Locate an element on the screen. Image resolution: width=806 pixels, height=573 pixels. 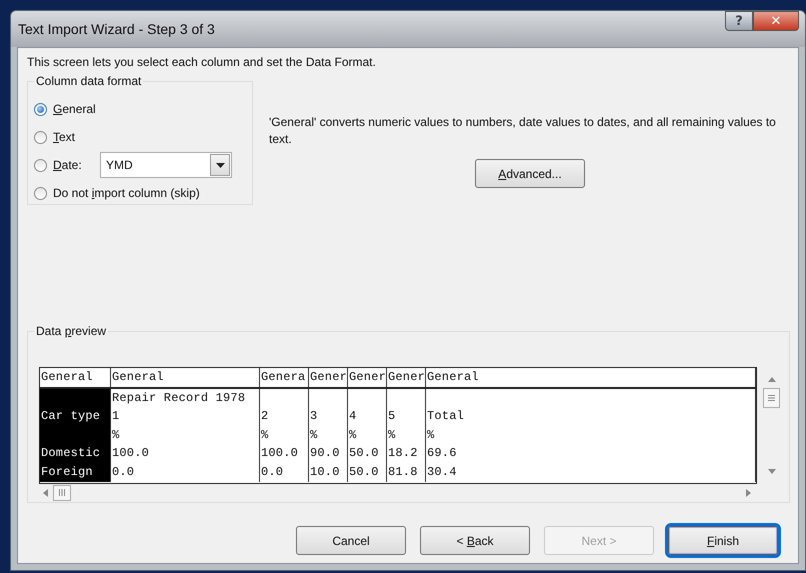
format-description: 'General' converts numeric values to numbers, date values to dates, and all remaining values to text. is located at coordinates (523, 131).